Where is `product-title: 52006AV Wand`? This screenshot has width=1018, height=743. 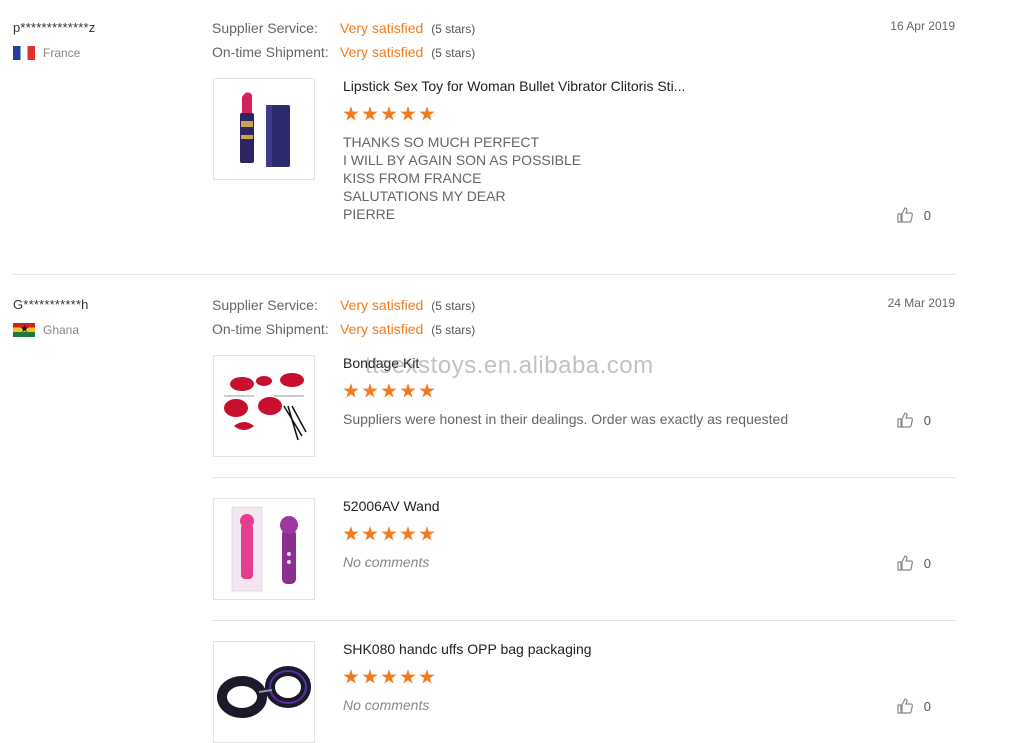 product-title: 52006AV Wand is located at coordinates (391, 506).